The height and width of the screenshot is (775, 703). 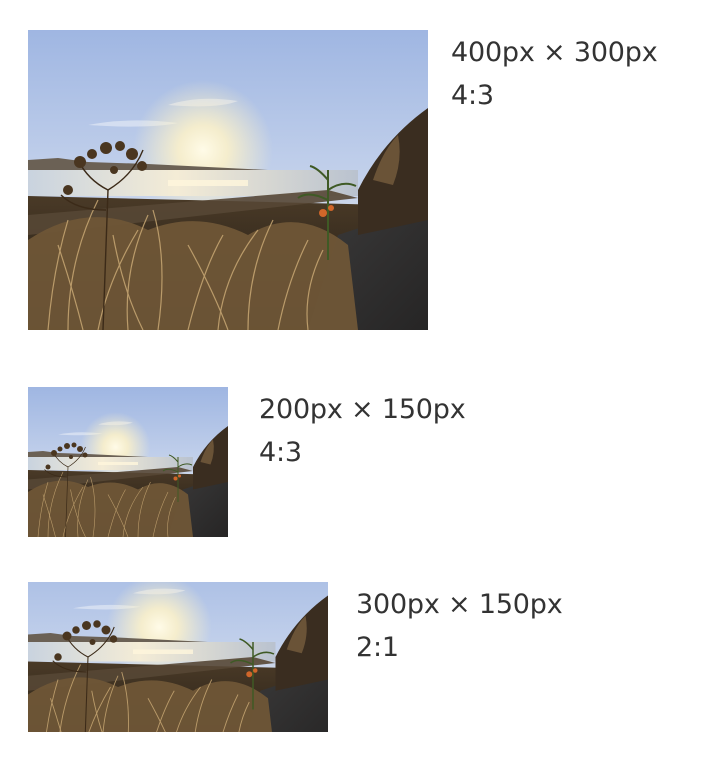 I want to click on figure-caption: 200px × 150px 4:3, so click(x=362, y=431).